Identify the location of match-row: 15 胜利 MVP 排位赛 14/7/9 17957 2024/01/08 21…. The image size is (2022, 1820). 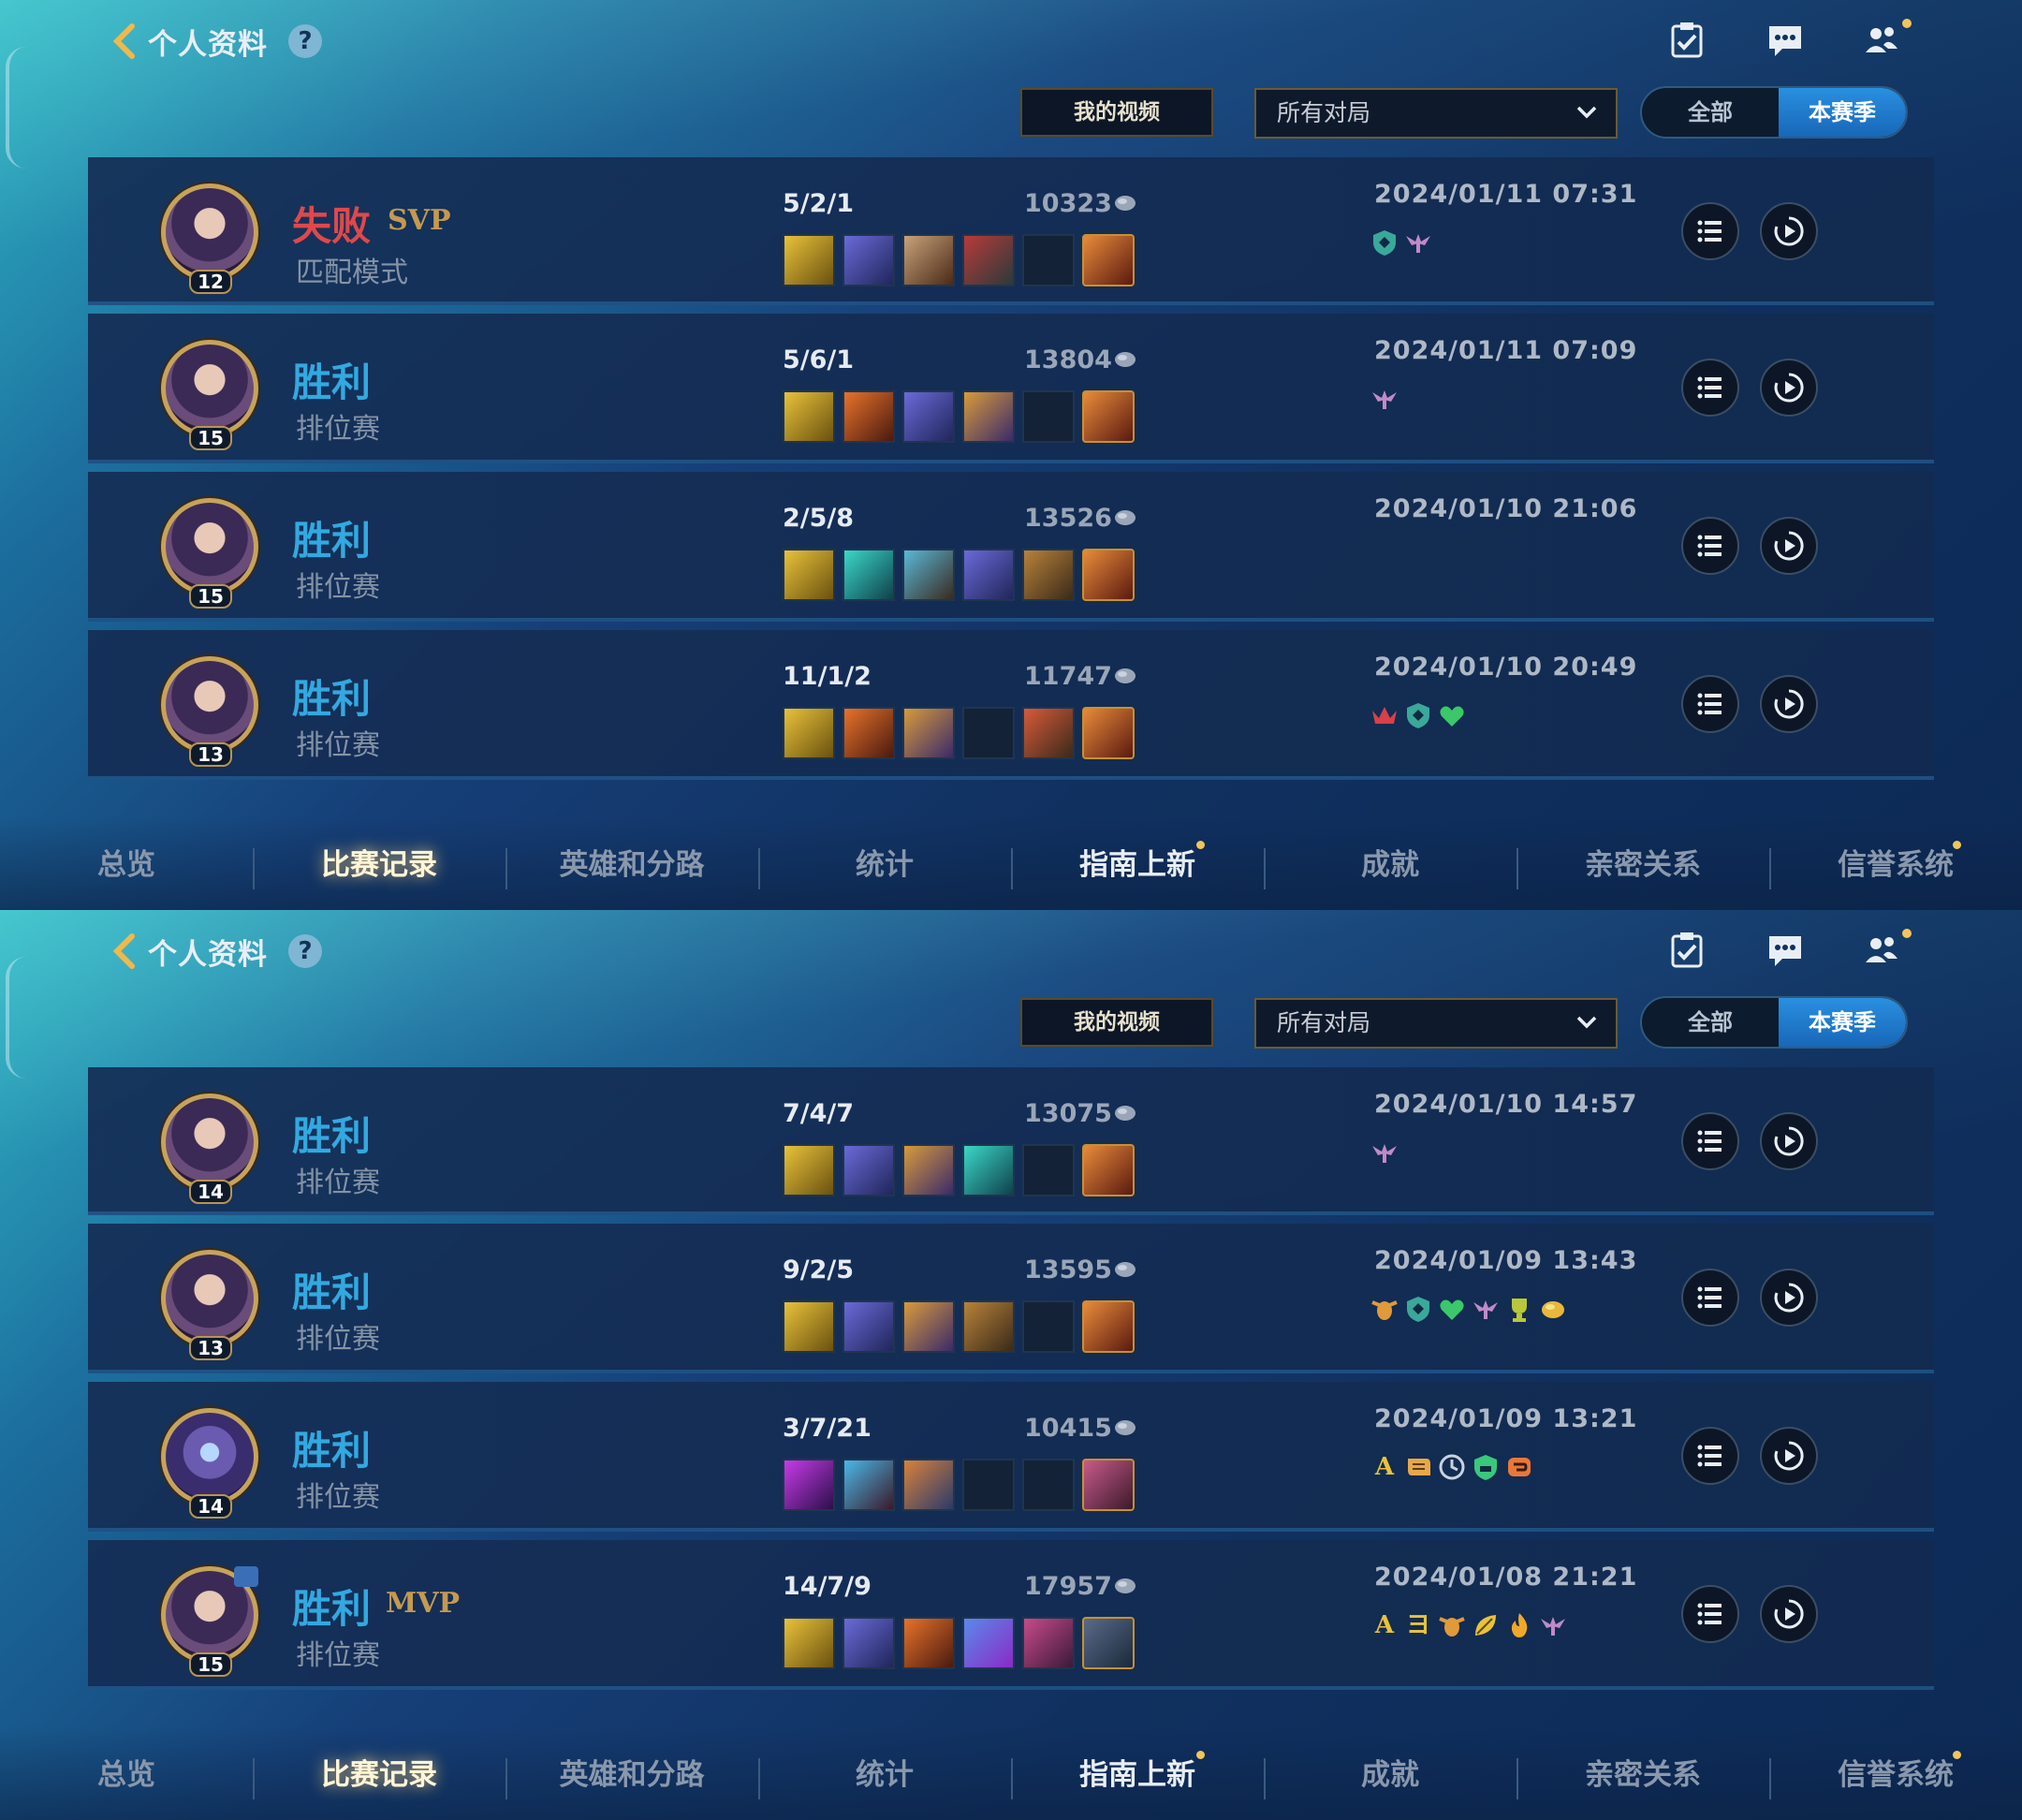
(1011, 1615).